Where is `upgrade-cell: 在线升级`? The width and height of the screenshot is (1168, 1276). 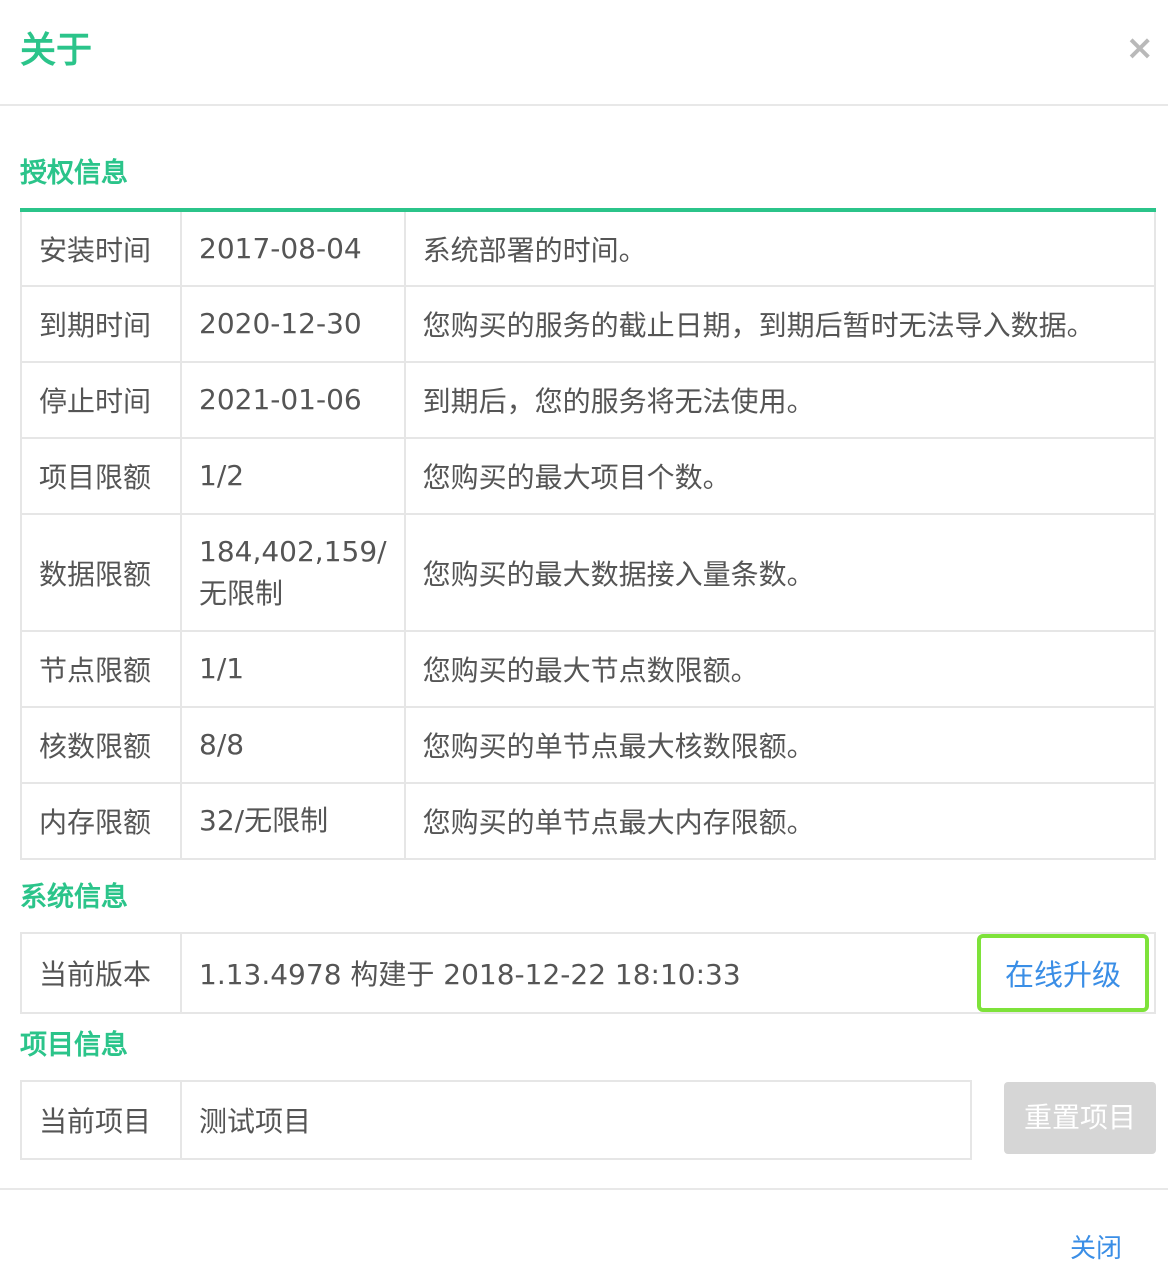
upgrade-cell: 在线升级 is located at coordinates (1065, 973).